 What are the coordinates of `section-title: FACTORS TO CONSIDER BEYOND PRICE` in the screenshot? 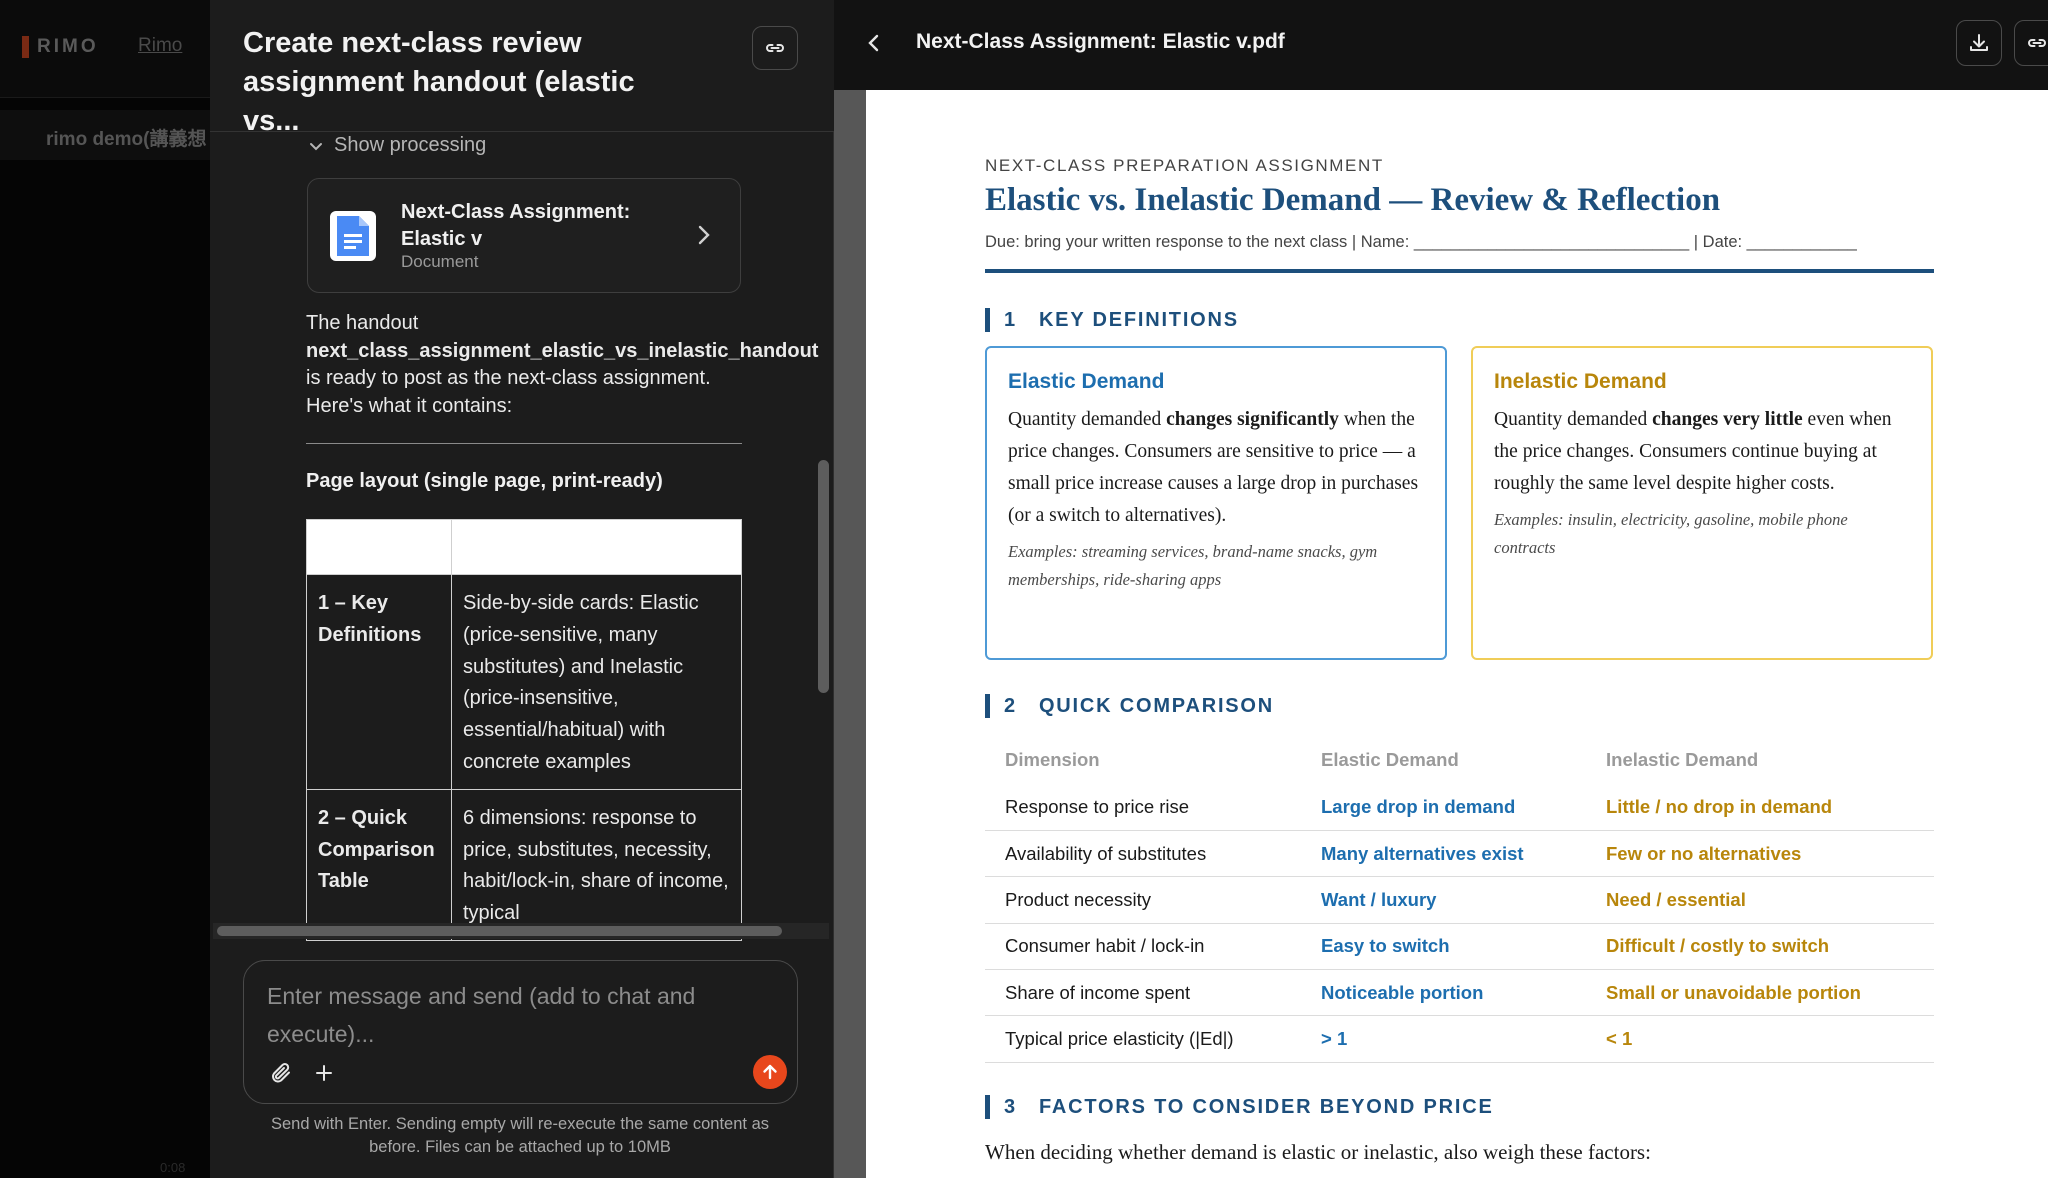 It's located at (1266, 1106).